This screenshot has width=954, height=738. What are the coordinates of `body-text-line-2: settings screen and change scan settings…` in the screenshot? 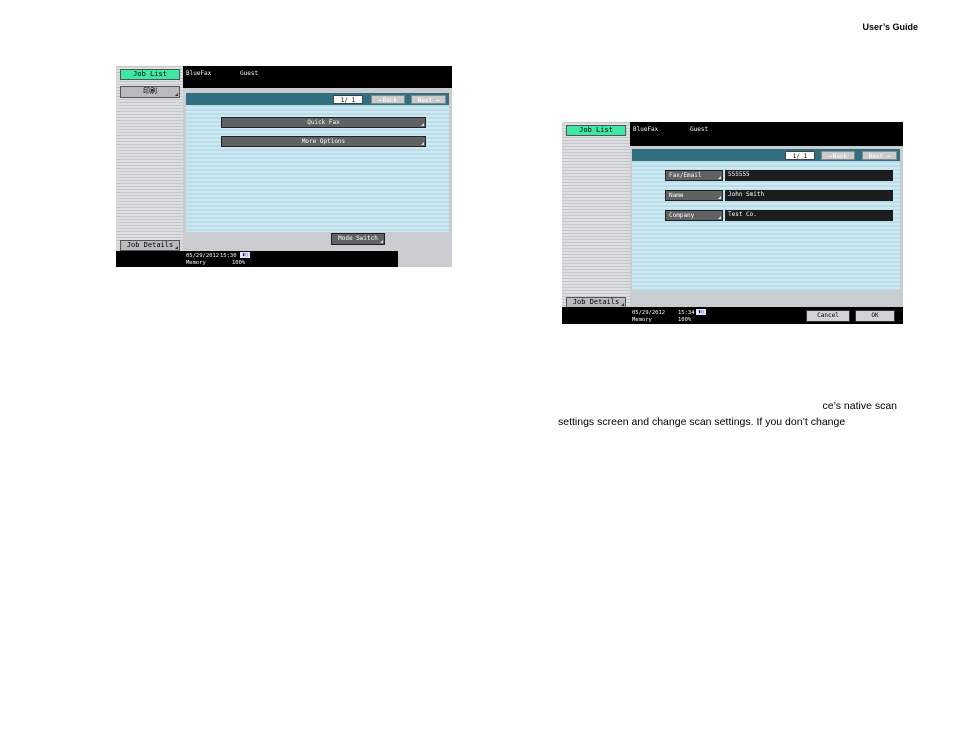 It's located at (702, 422).